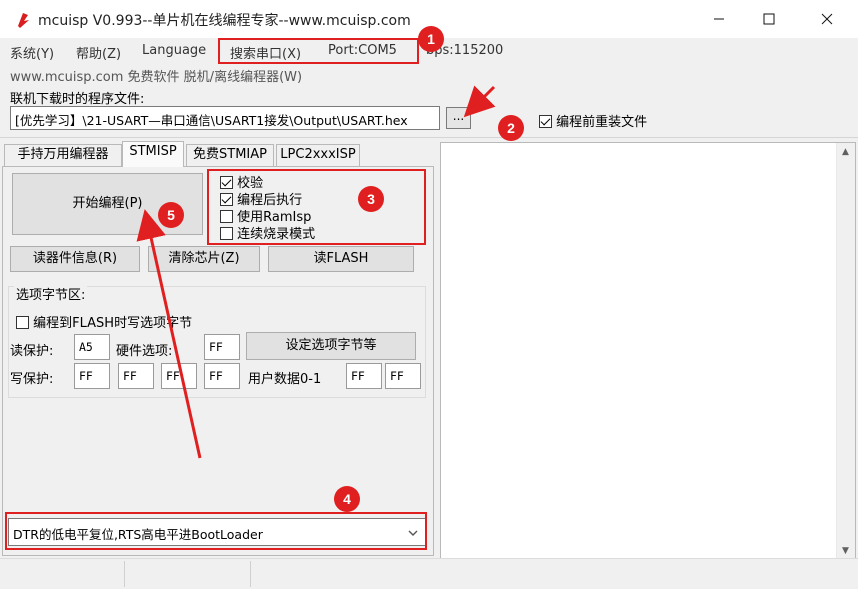 The height and width of the screenshot is (589, 858). I want to click on annotation-badge-2: 2, so click(511, 128).